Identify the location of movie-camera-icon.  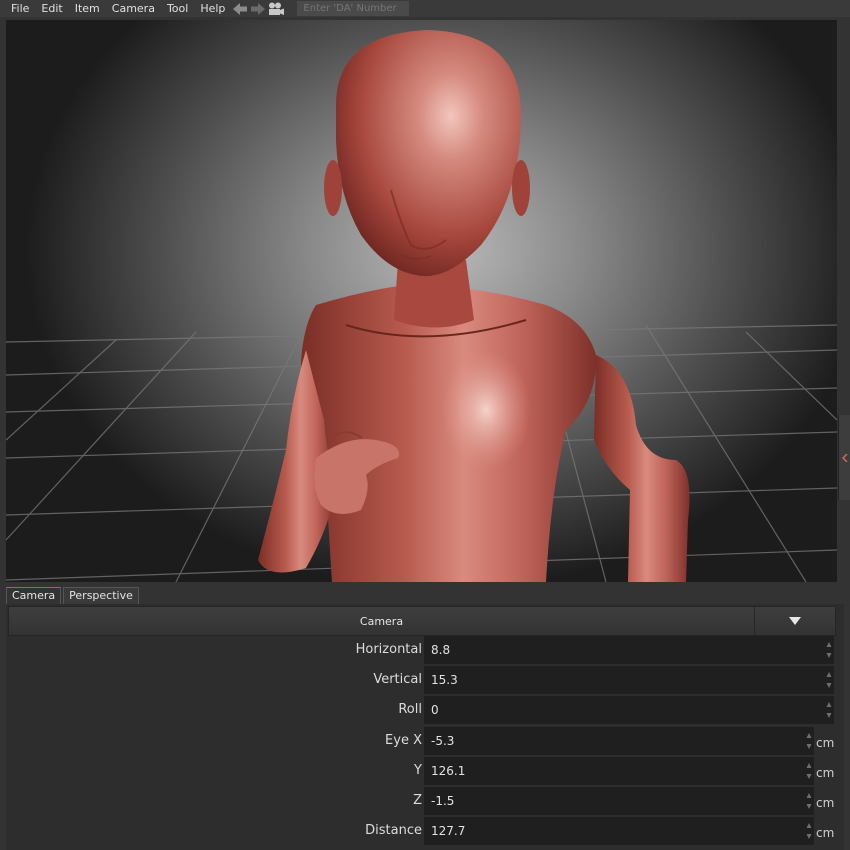
(276, 8).